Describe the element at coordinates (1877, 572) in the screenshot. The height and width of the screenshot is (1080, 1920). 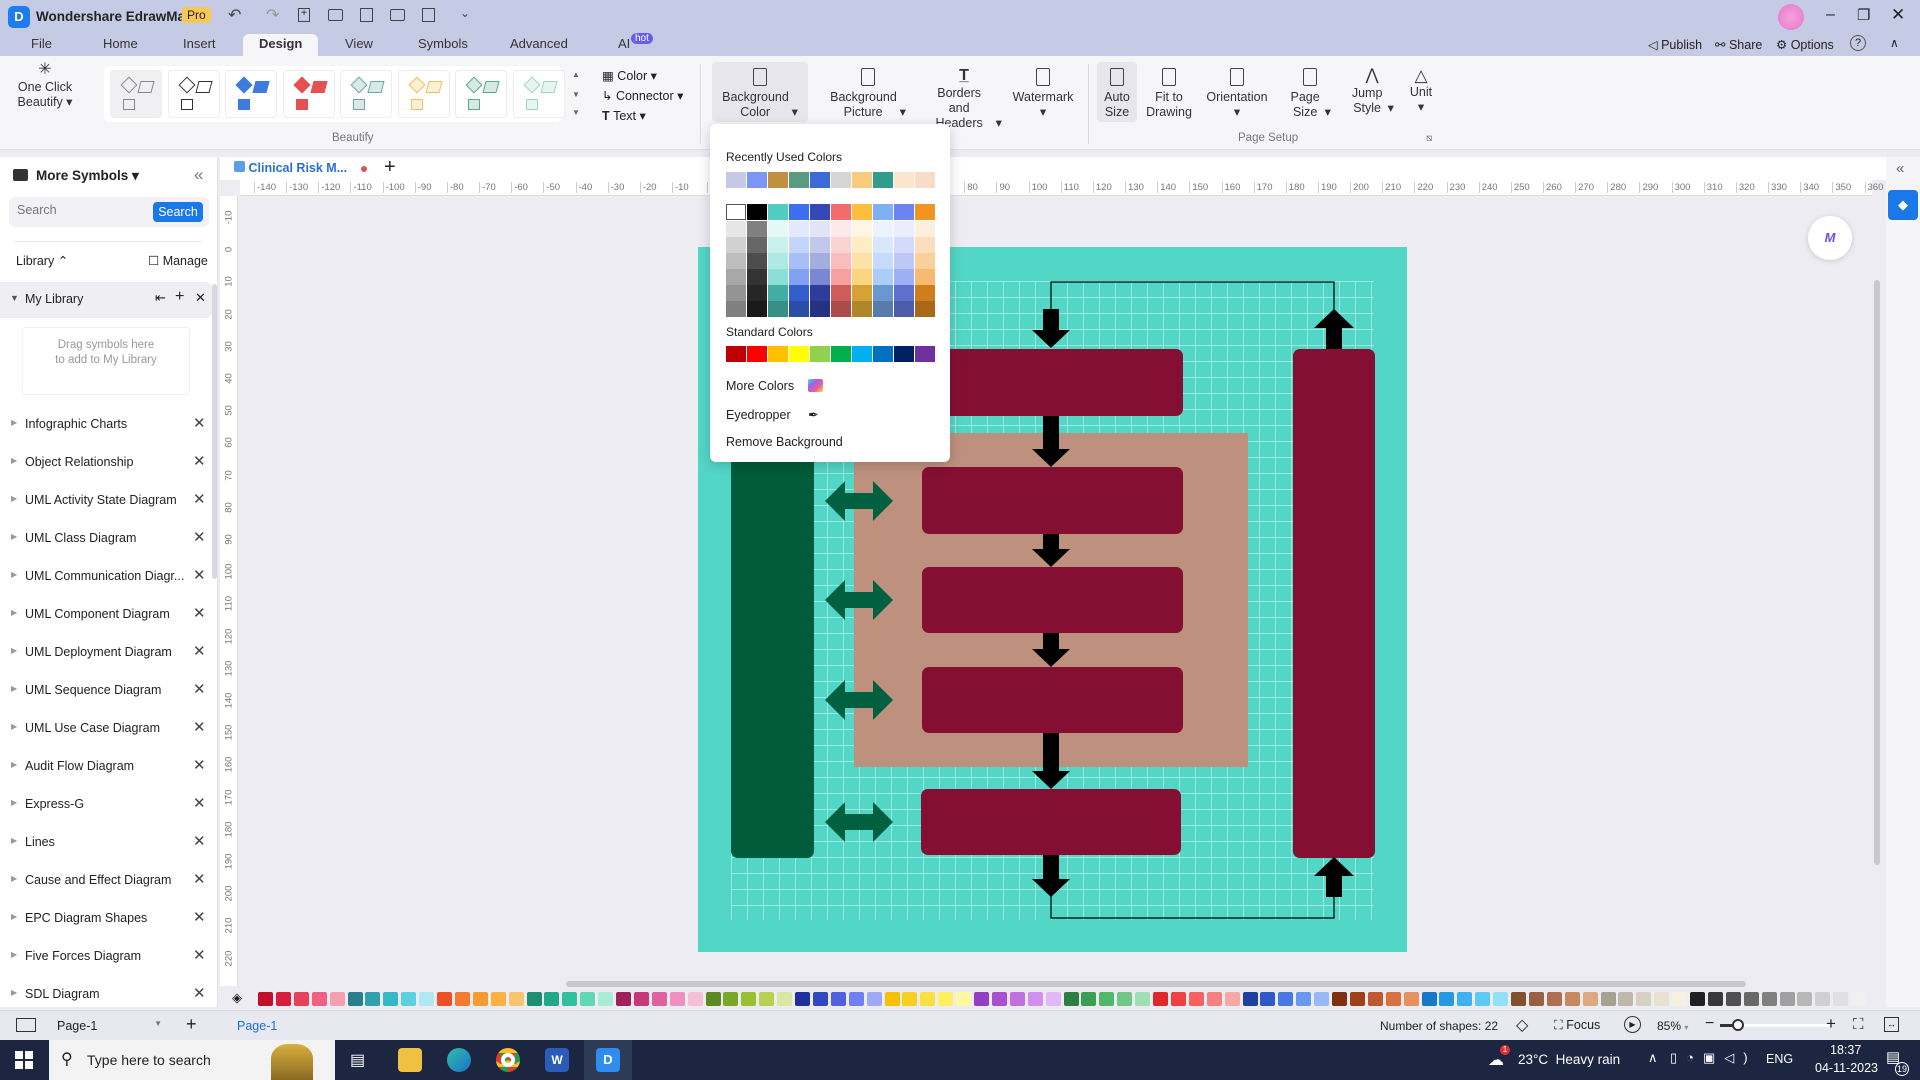
I see `vertical-scrollbar` at that location.